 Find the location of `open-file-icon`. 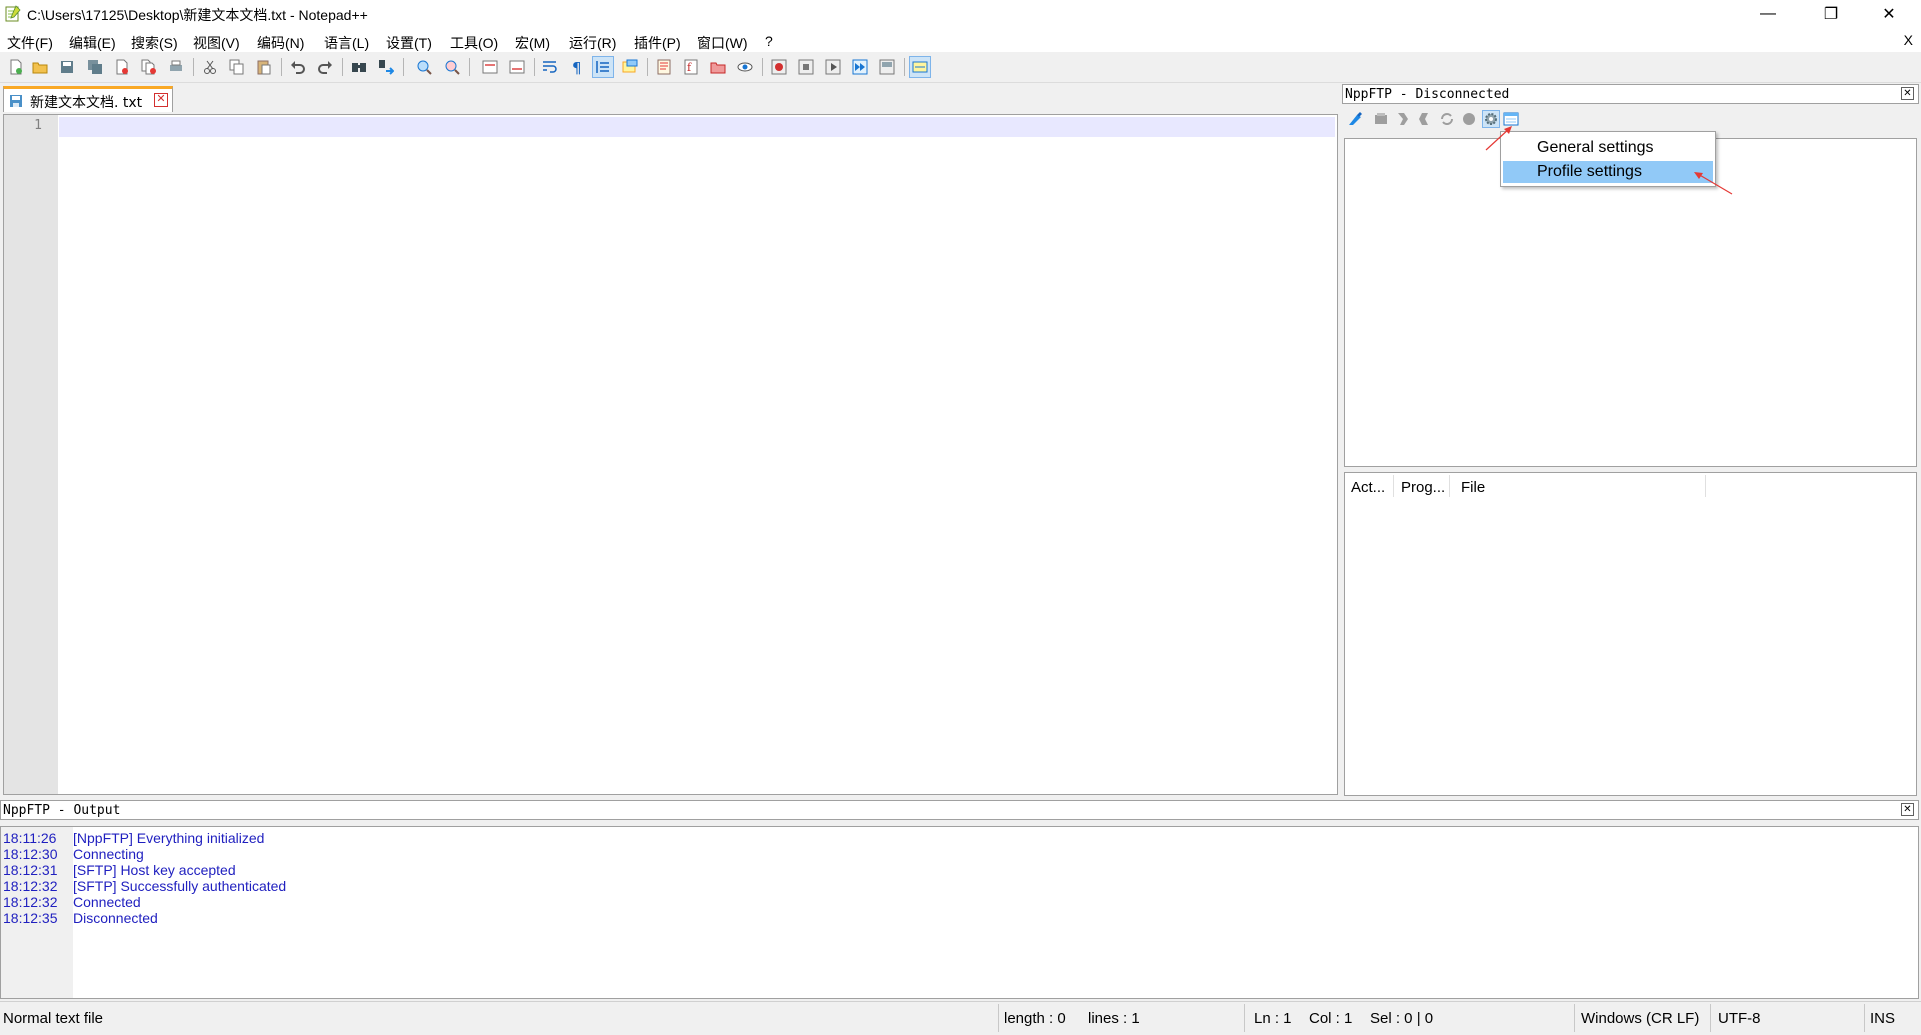

open-file-icon is located at coordinates (40, 67).